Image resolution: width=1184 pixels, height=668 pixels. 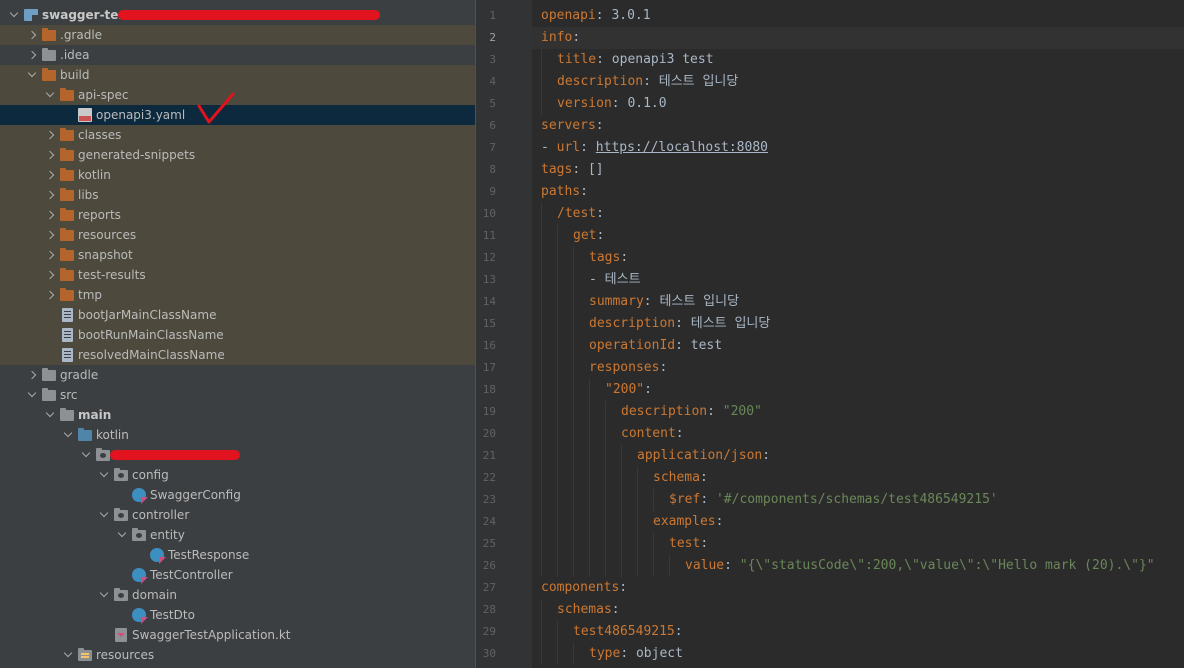 I want to click on tree-item: generated-snippets, so click(x=237, y=155).